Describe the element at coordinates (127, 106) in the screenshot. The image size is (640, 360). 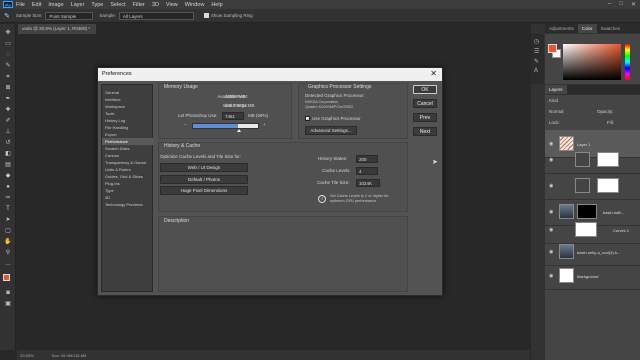
I see `nav-workspace: Workspace` at that location.